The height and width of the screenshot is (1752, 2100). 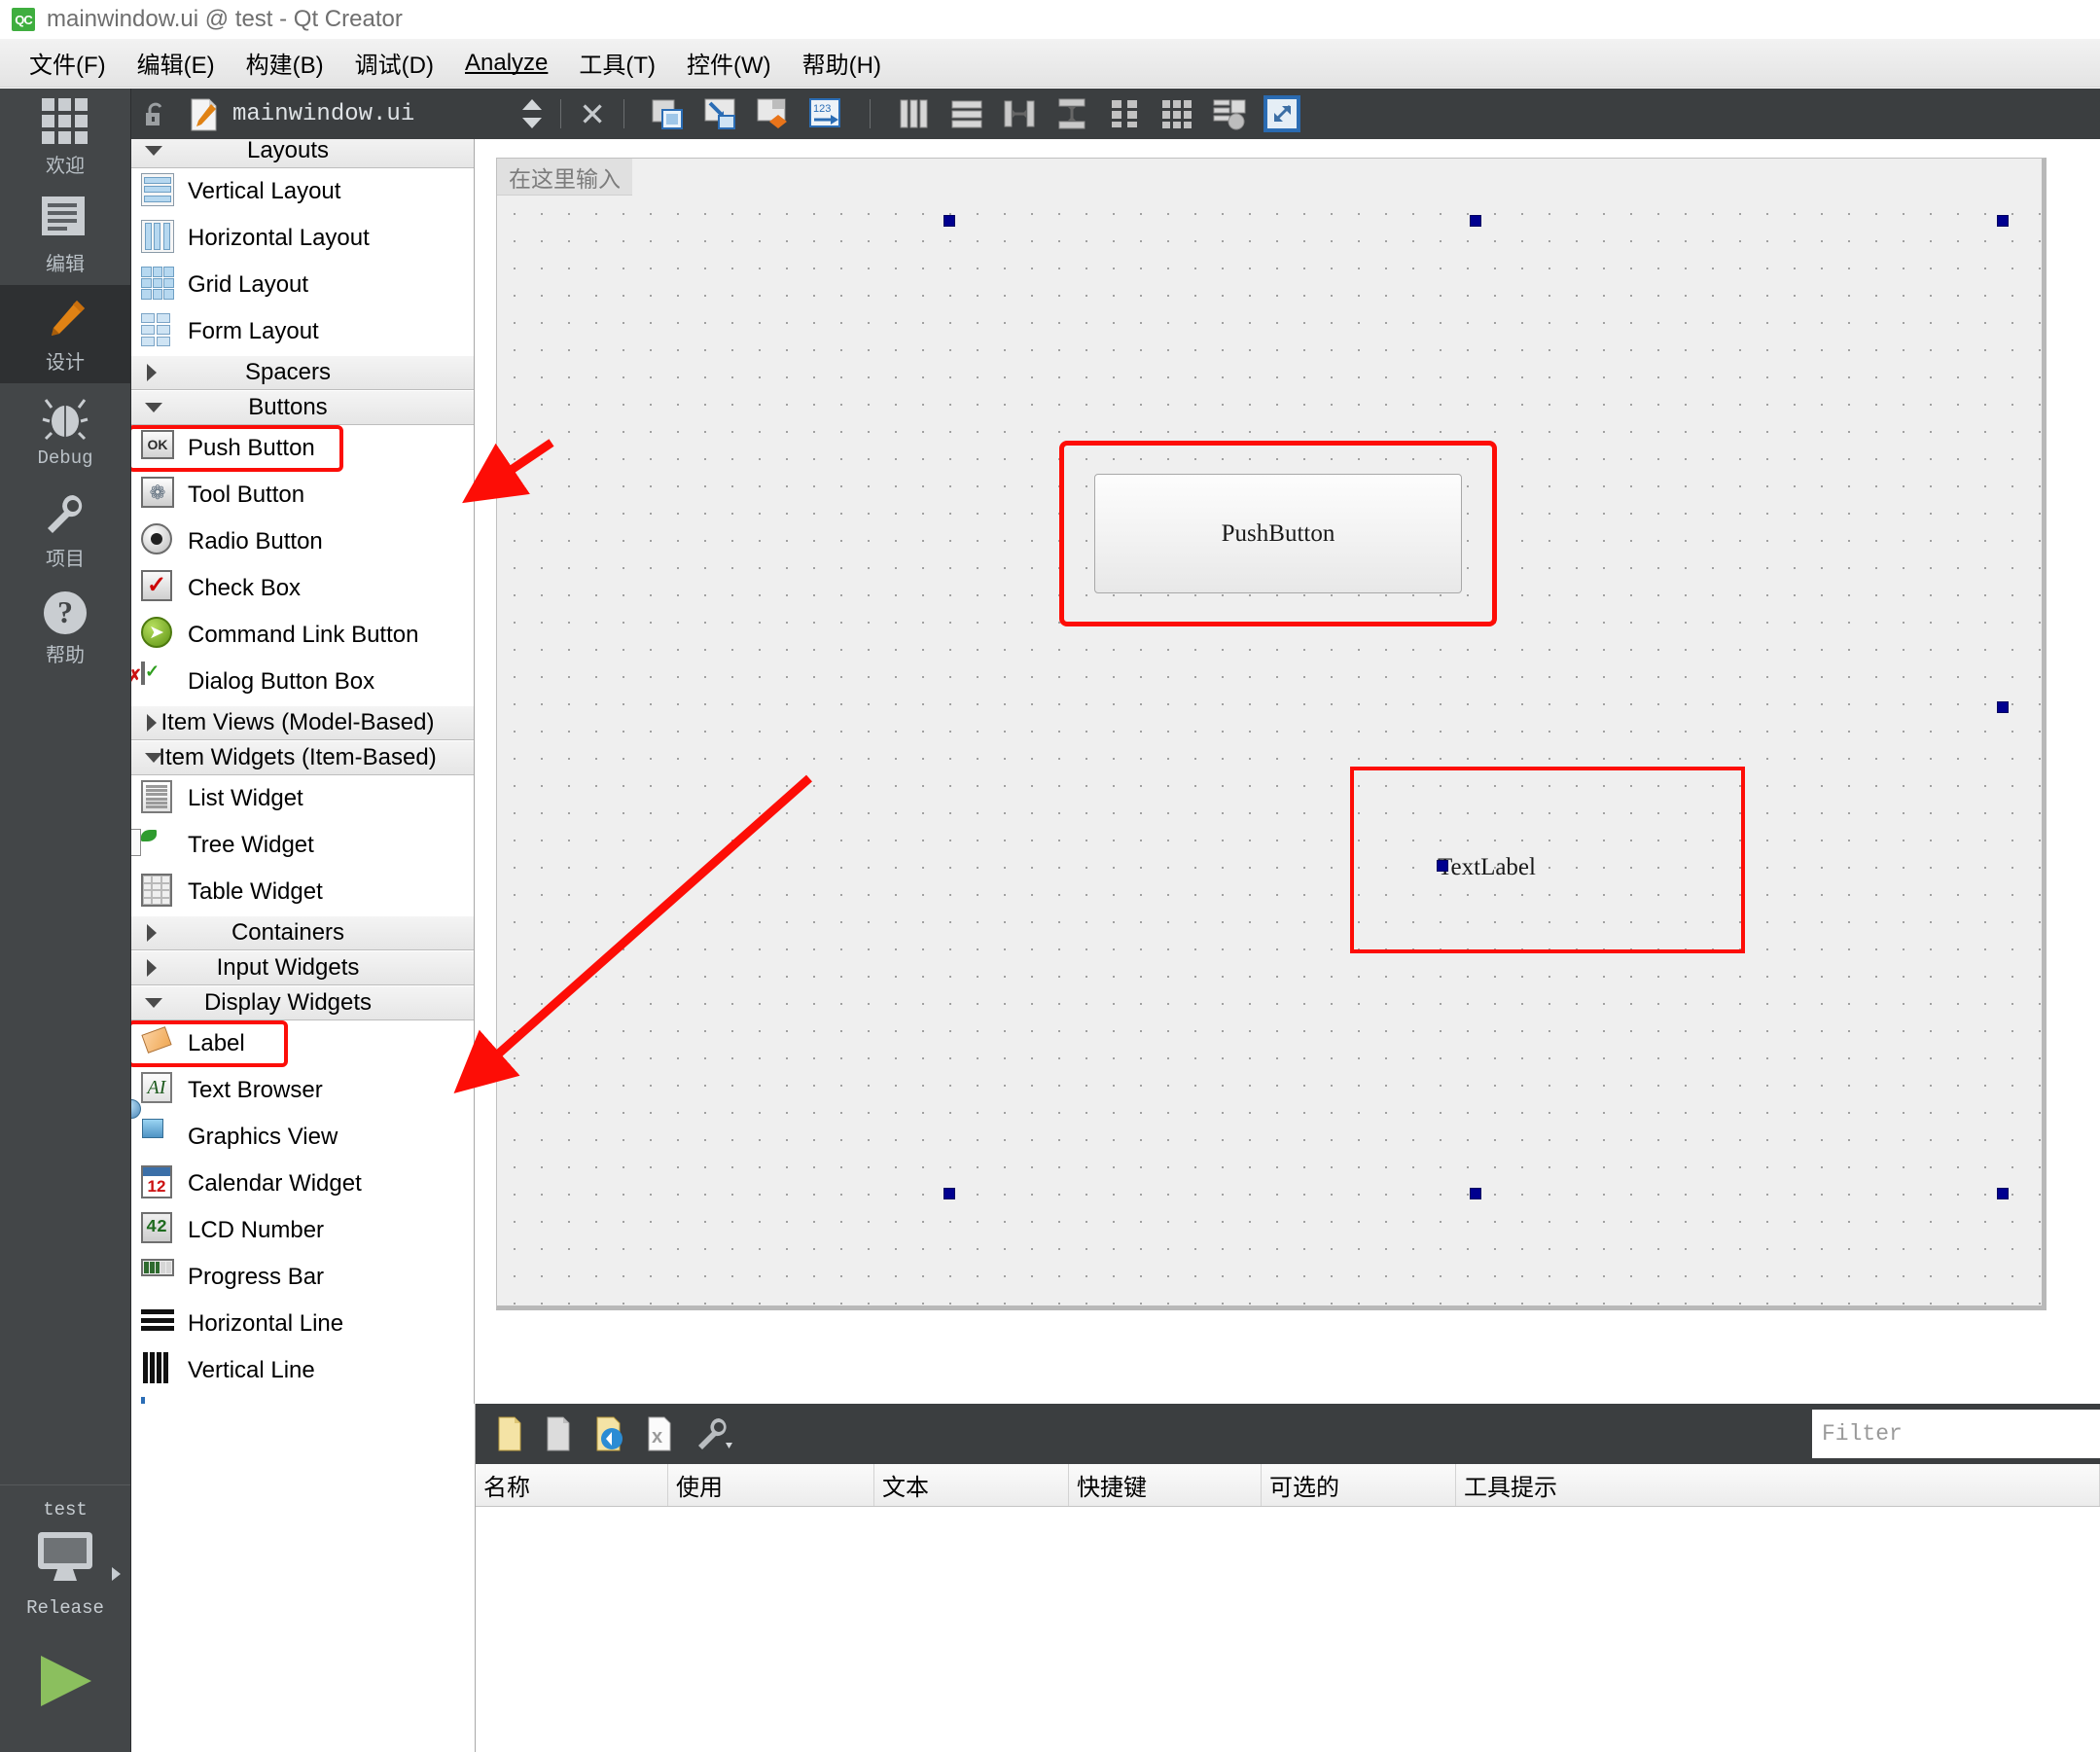 What do you see at coordinates (2003, 1193) in the screenshot?
I see `form-resize-handle-bottom-right` at bounding box center [2003, 1193].